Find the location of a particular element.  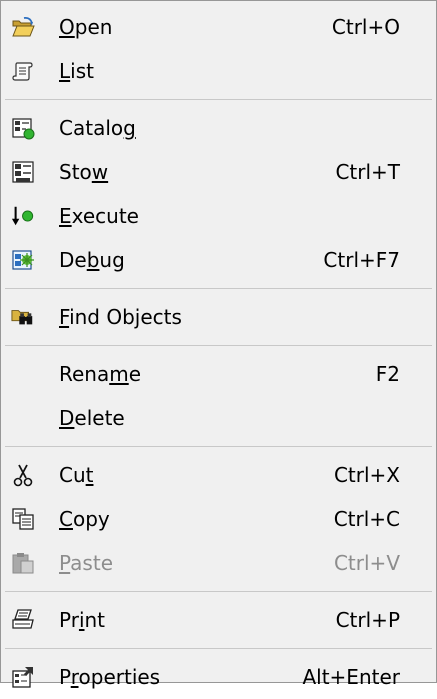

menu-item-debug: Debug Ctrl+F7 is located at coordinates (218, 260).